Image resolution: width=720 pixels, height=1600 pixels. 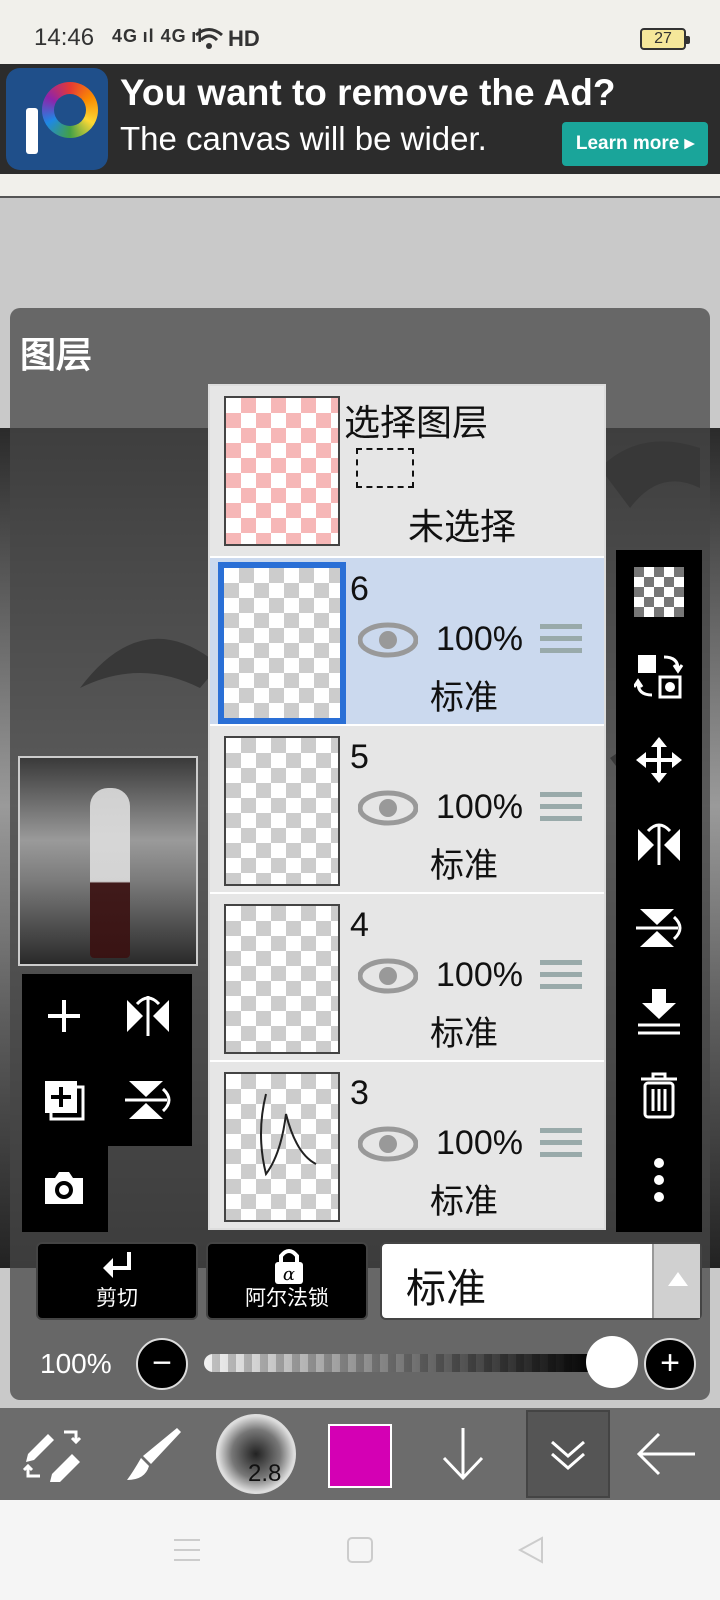 I want to click on layer-row: 4 100% 标准, so click(x=407, y=976).